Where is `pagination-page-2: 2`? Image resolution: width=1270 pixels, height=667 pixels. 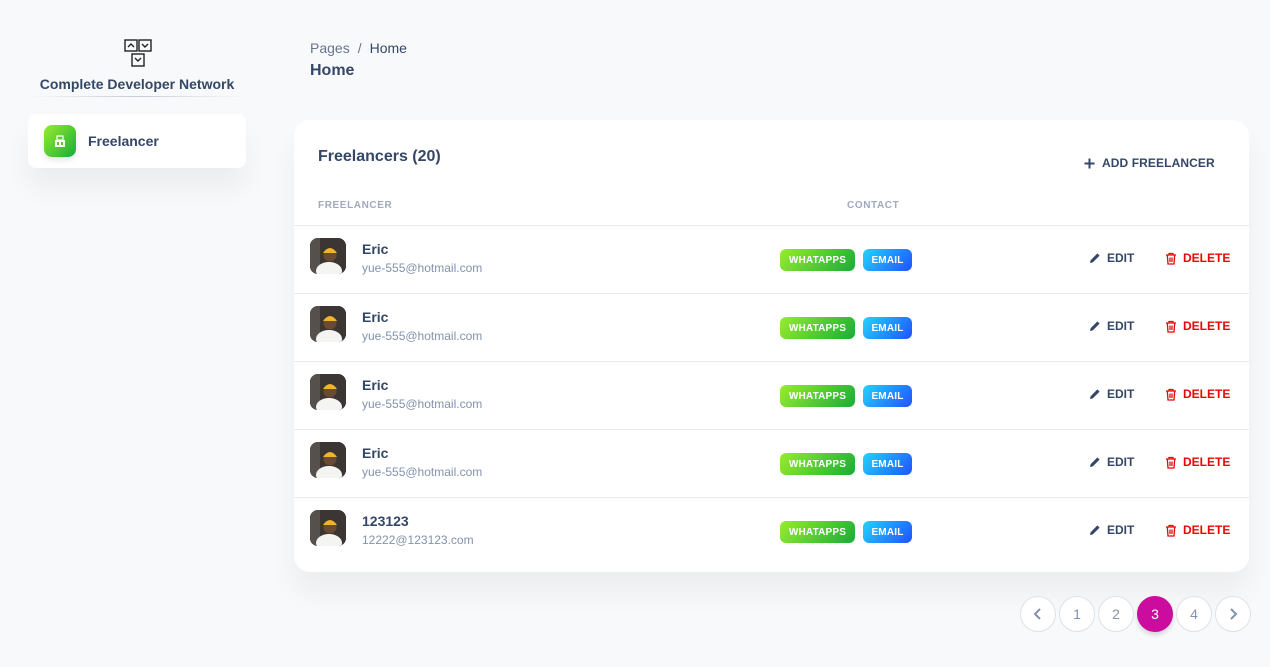
pagination-page-2: 2 is located at coordinates (1116, 614).